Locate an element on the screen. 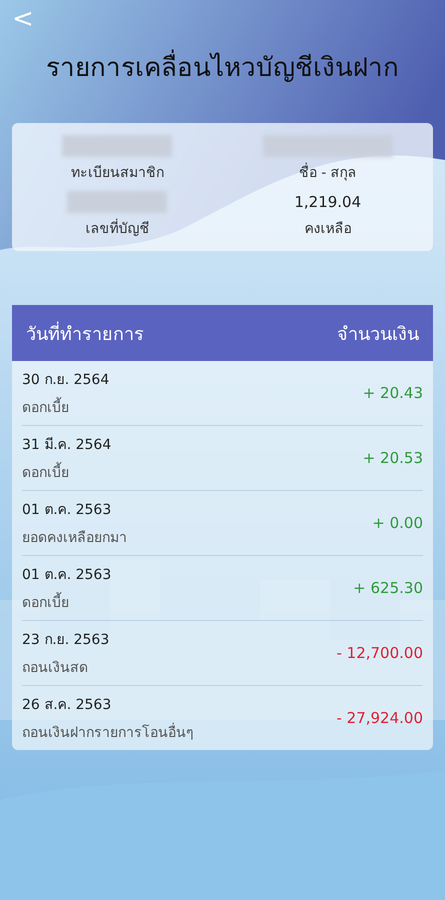 Image resolution: width=445 pixels, height=900 pixels. column-header: จำนวนเงิน is located at coordinates (378, 334).